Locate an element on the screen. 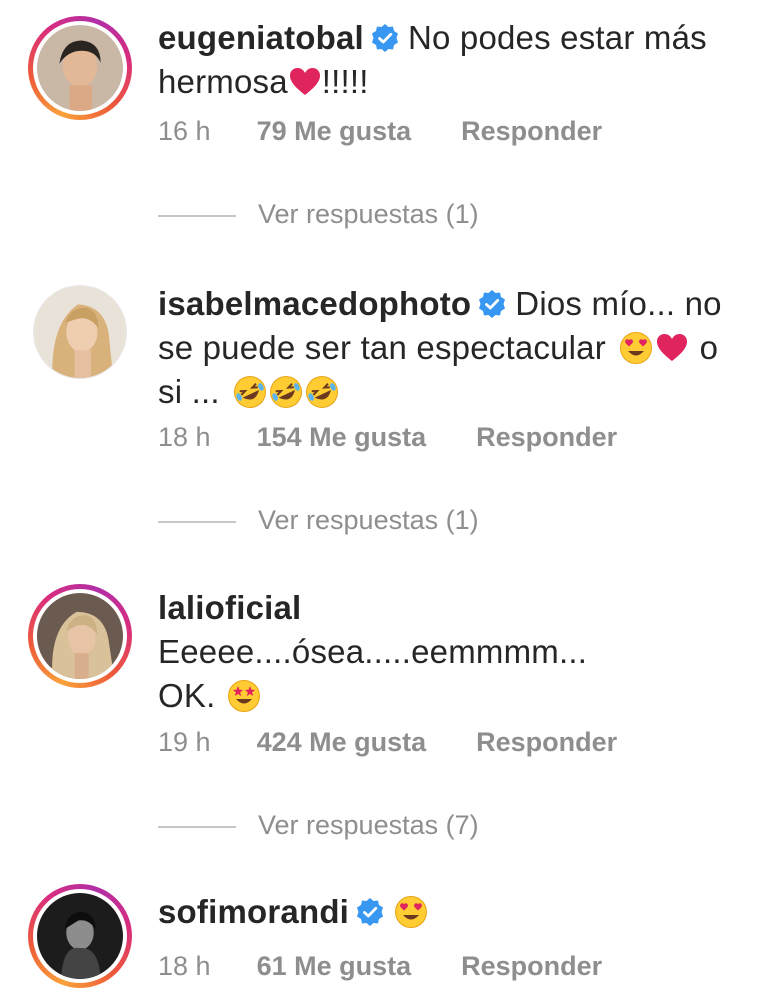 Image resolution: width=767 pixels, height=992 pixels. comment-text: Dios mío... no is located at coordinates (618, 303).